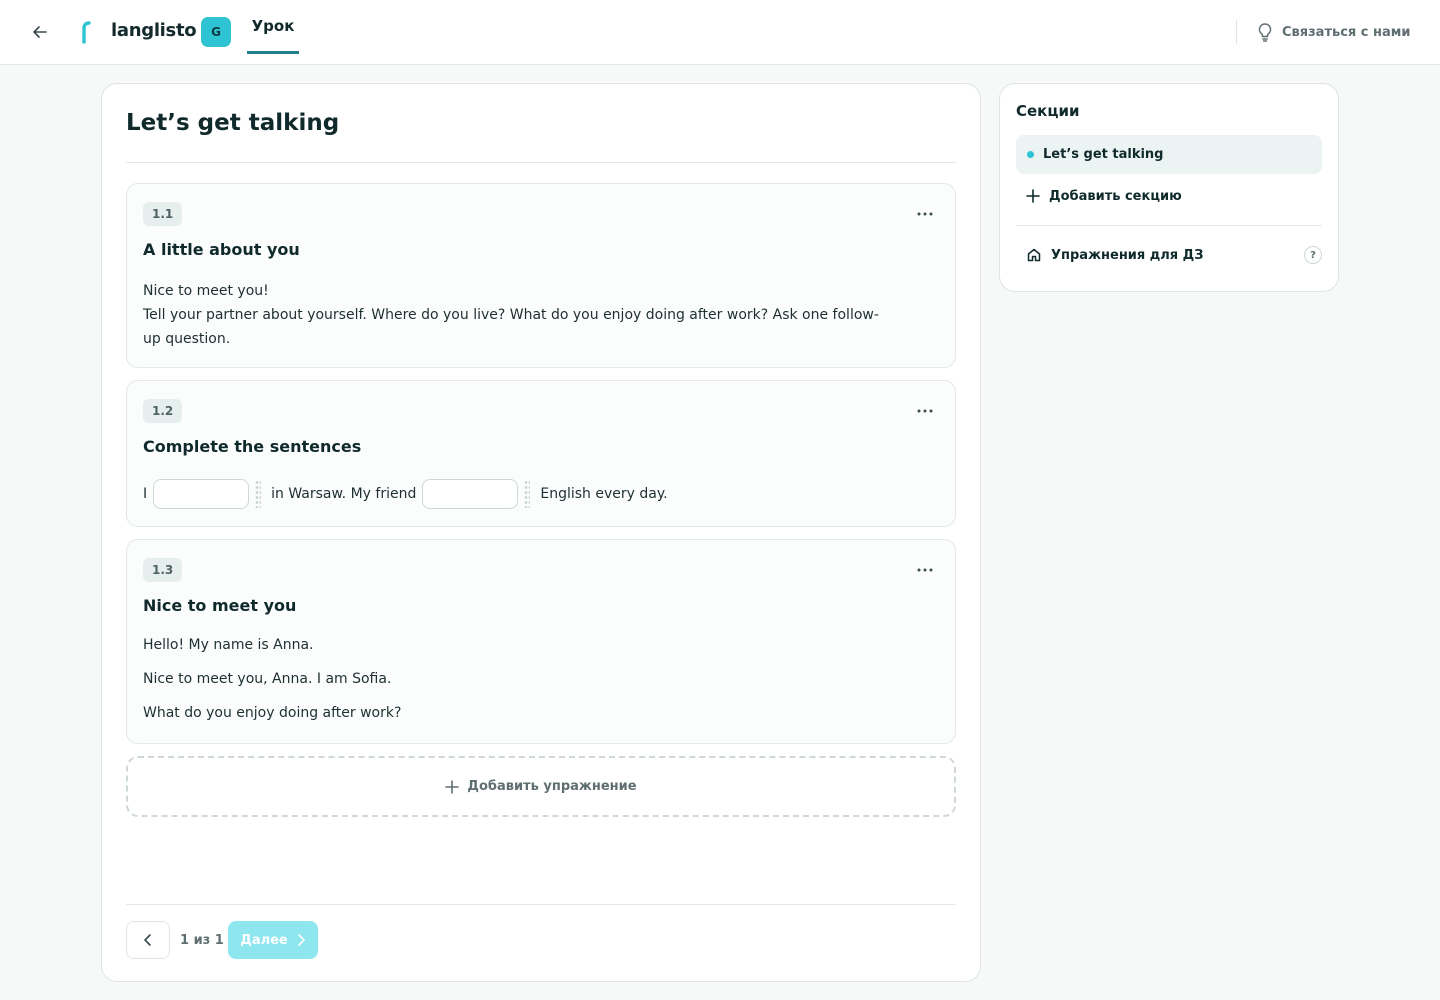 Image resolution: width=1440 pixels, height=1000 pixels. What do you see at coordinates (221, 249) in the screenshot?
I see `exercise-title: A little about you` at bounding box center [221, 249].